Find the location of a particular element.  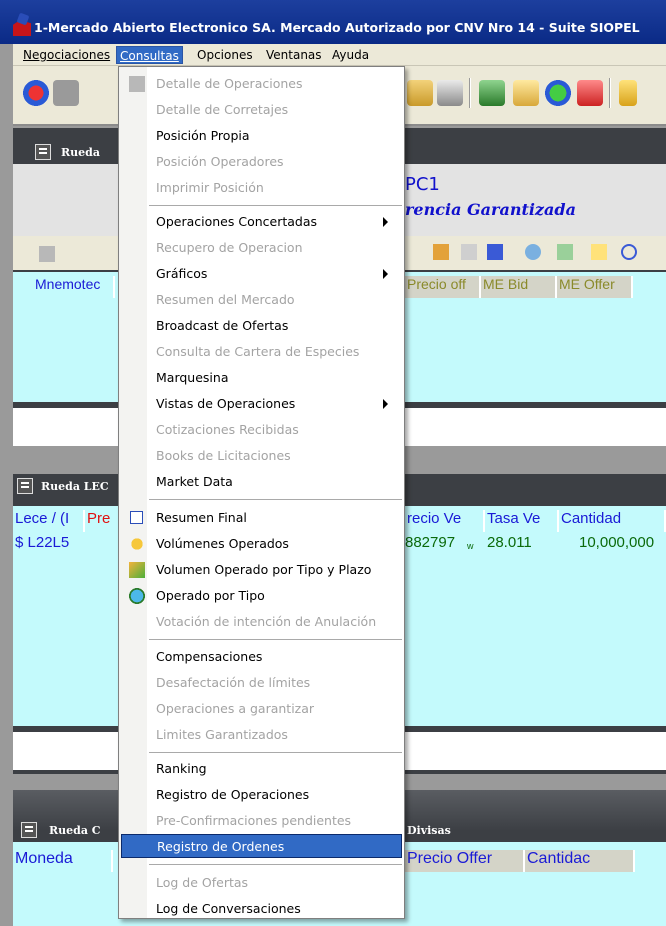

col-moneda: Moneda is located at coordinates (63, 861).